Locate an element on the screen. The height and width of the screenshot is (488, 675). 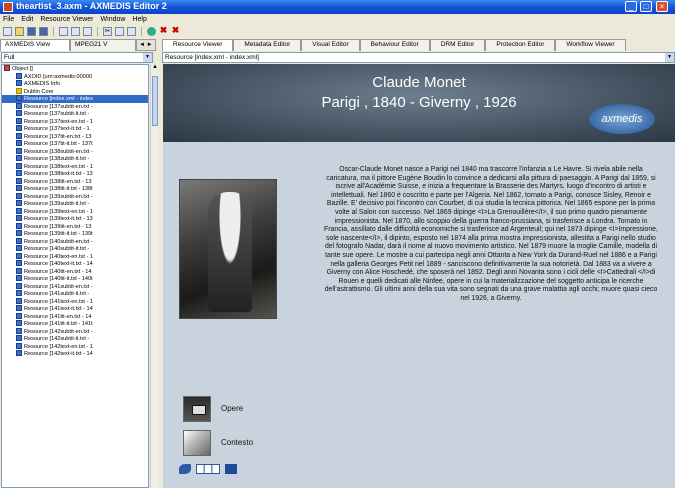
new-icon is located at coordinates (7, 31).